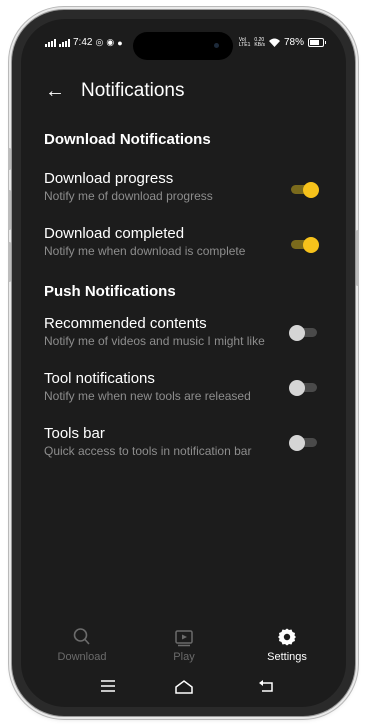 This screenshot has height=725, width=369. What do you see at coordinates (125, 323) in the screenshot?
I see `setting-title: Recommended contents` at bounding box center [125, 323].